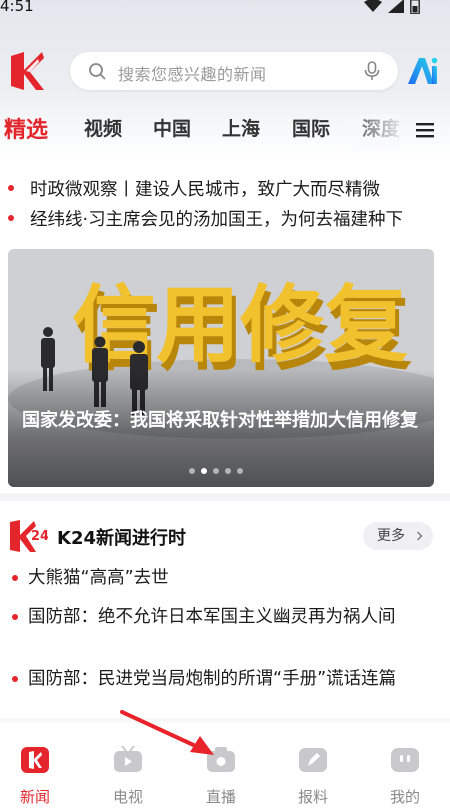  Describe the element at coordinates (415, 9) in the screenshot. I see `battery-icon` at that location.